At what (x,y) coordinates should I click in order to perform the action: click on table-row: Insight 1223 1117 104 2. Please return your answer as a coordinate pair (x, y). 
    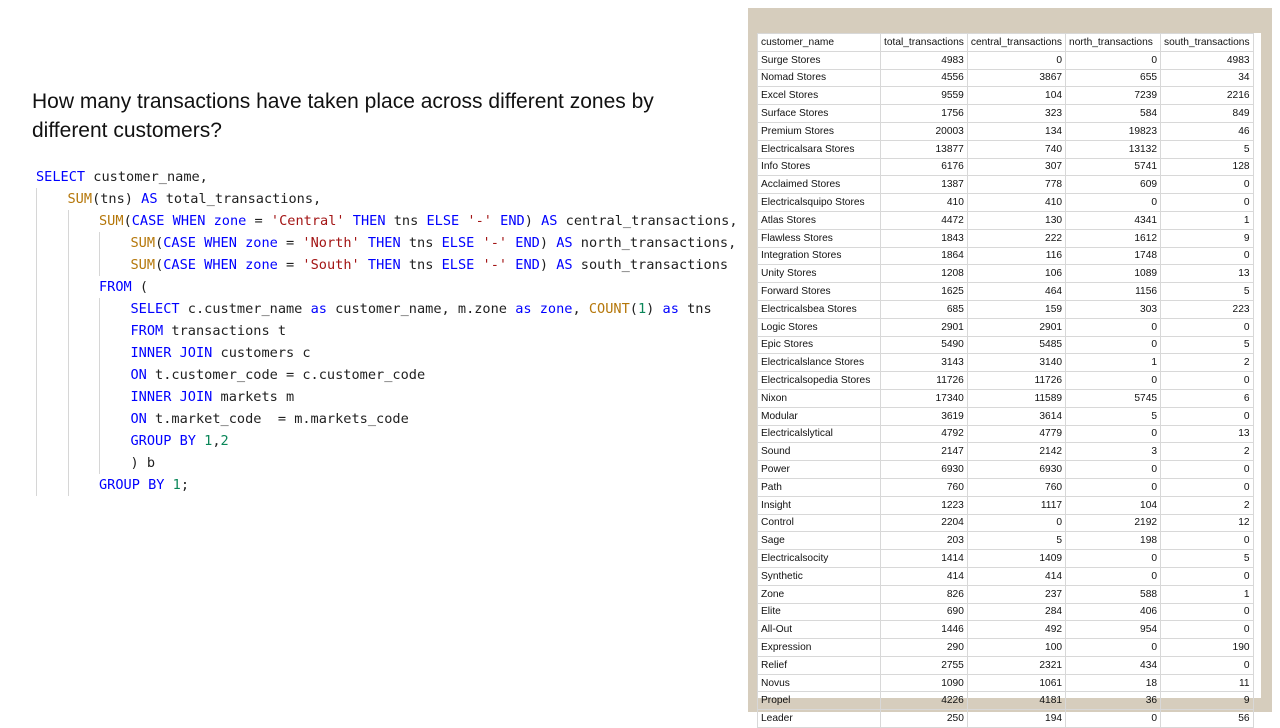
    Looking at the image, I should click on (1005, 505).